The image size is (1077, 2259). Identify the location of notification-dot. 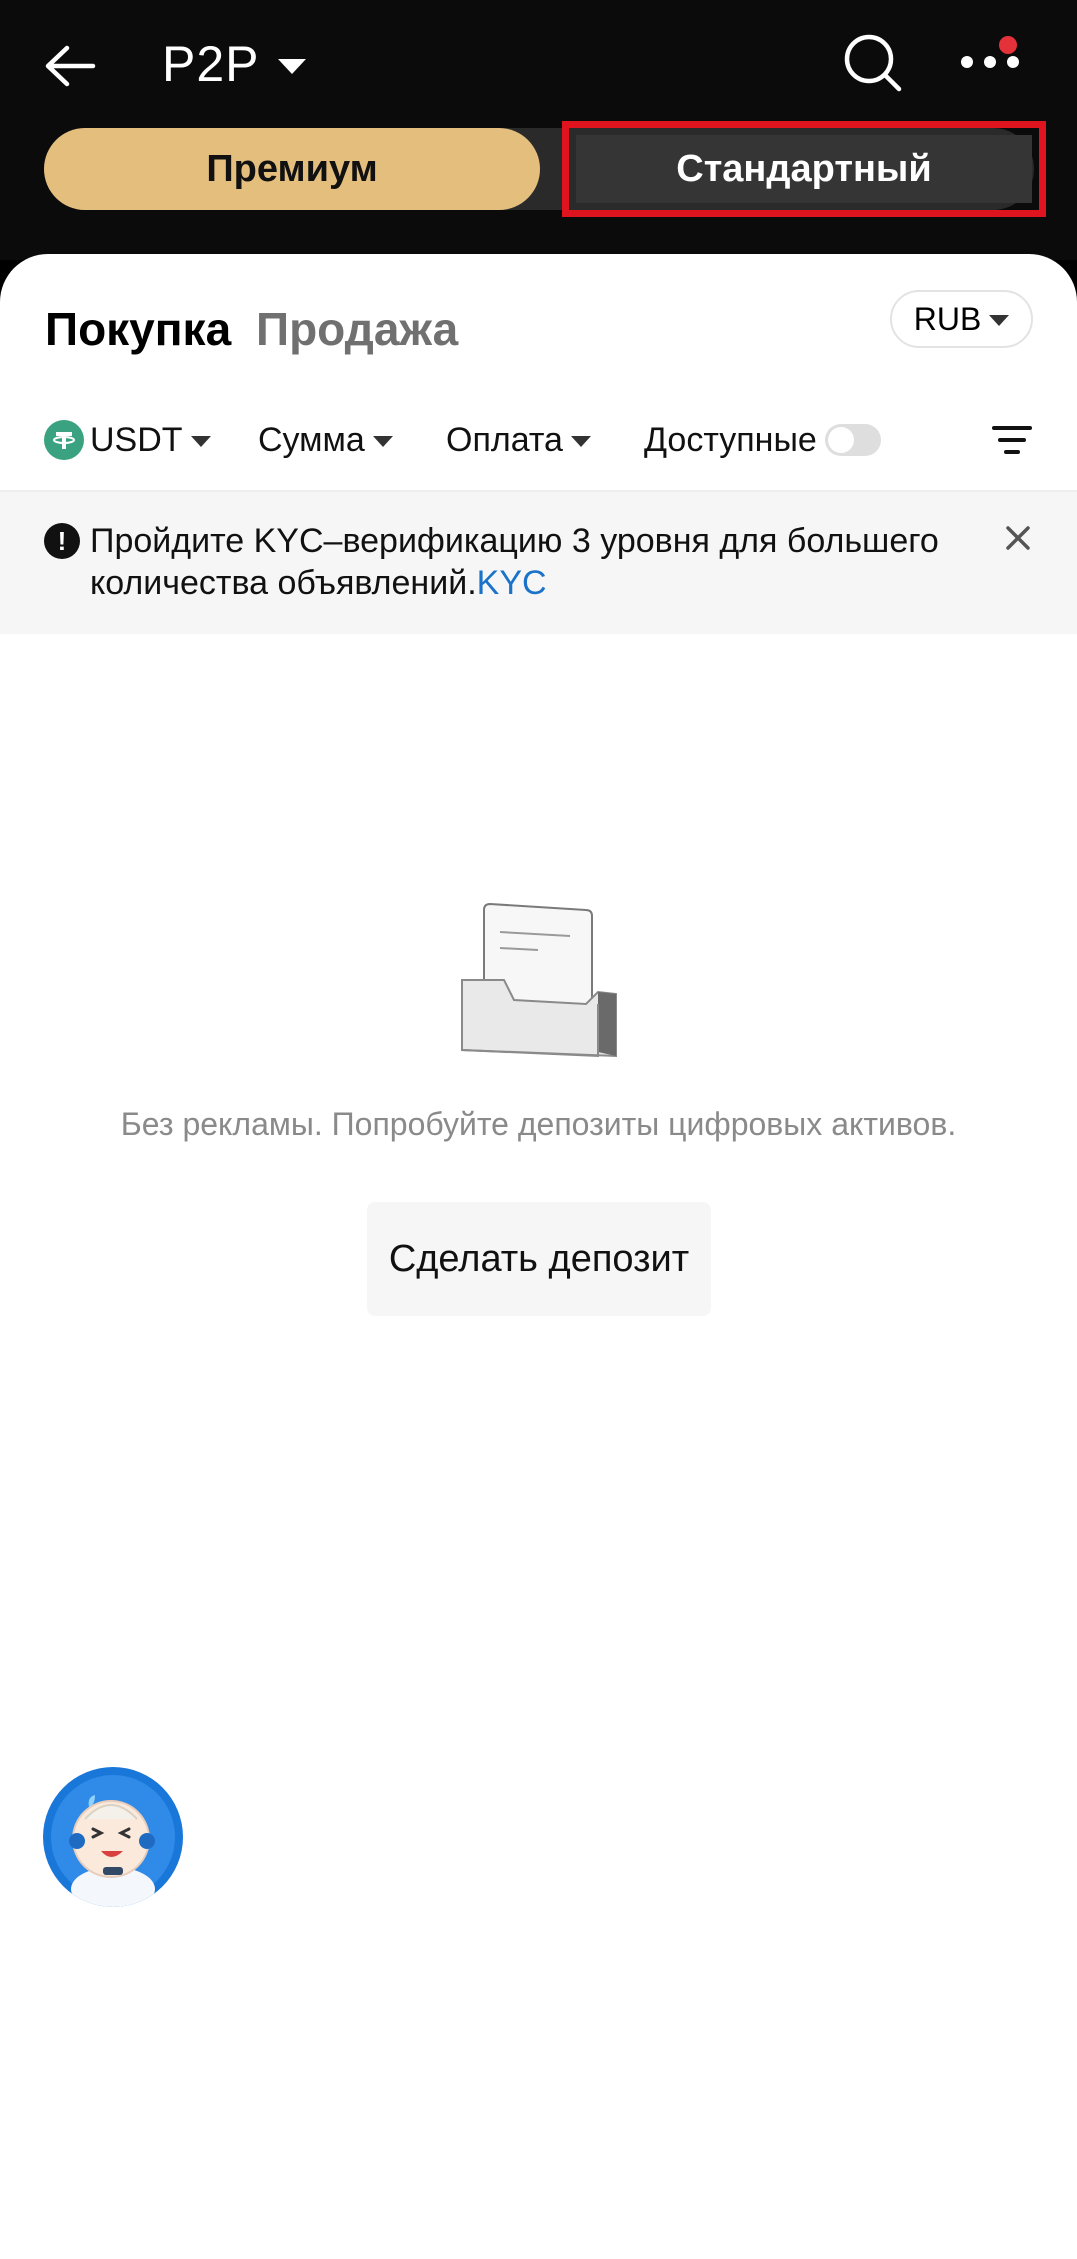
(1008, 45).